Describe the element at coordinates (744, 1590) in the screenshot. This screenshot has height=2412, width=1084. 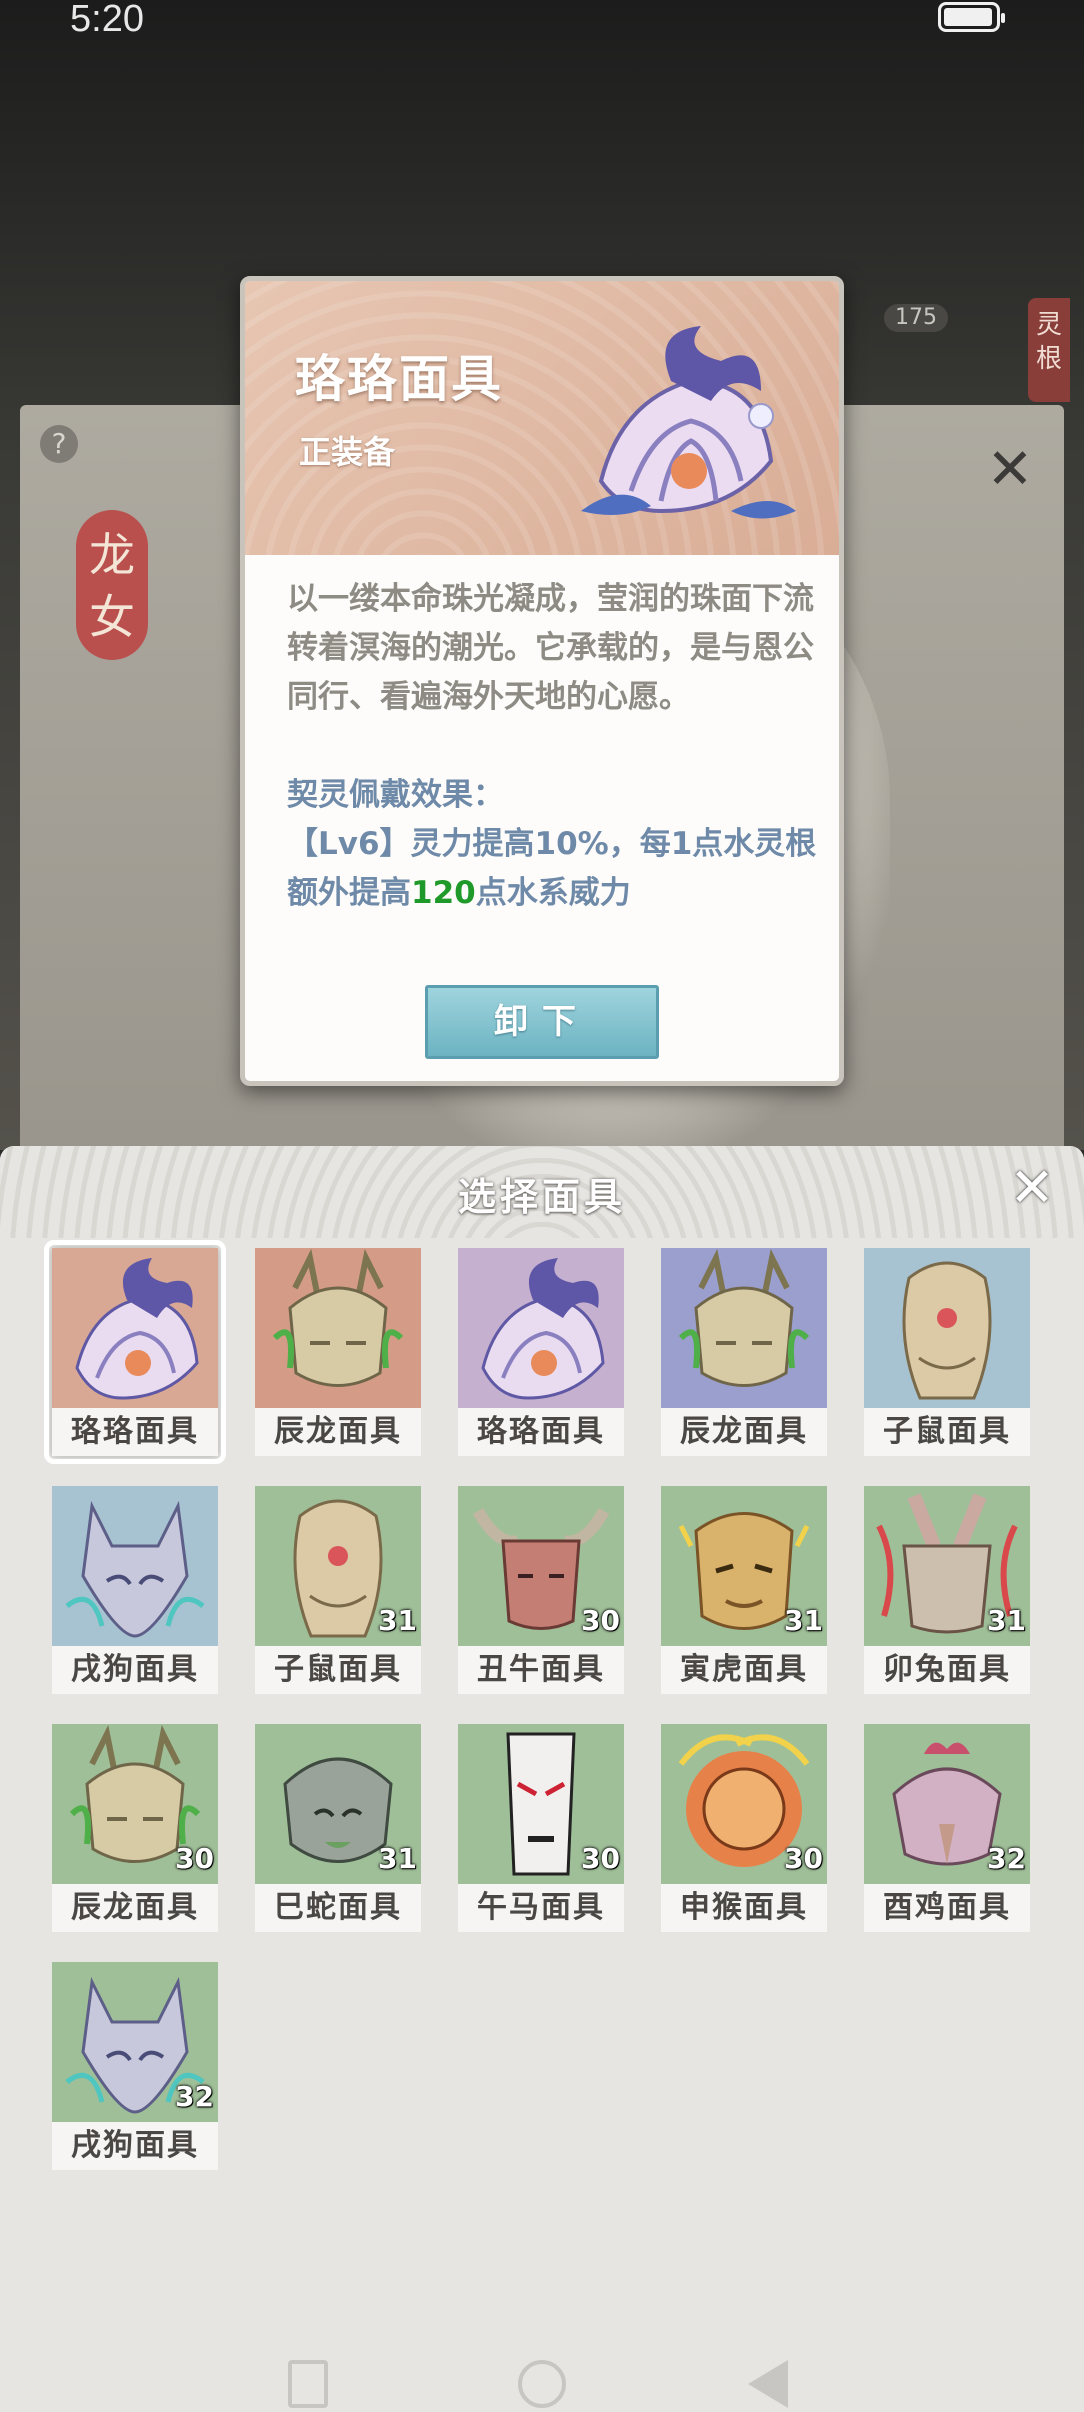
I see `mask-tile: 寅虎面具 31` at that location.